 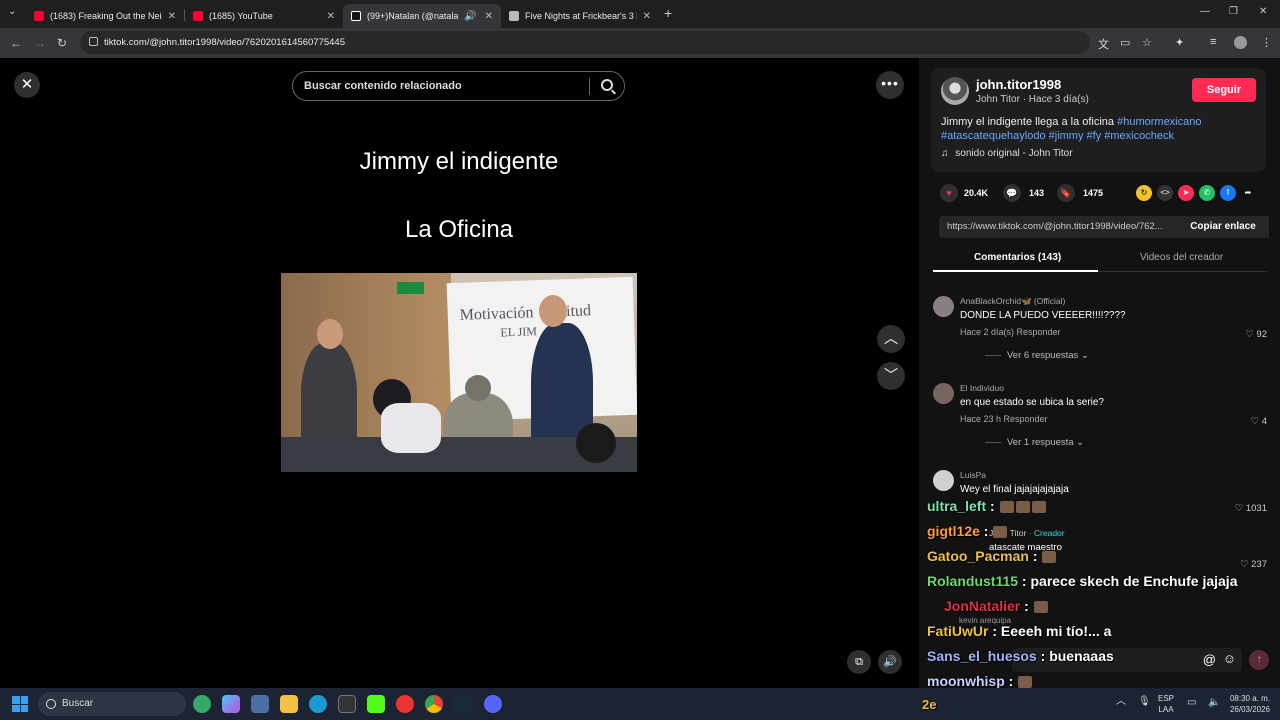 What do you see at coordinates (1248, 193) in the screenshot?
I see `share-arrow-icon: ➦` at bounding box center [1248, 193].